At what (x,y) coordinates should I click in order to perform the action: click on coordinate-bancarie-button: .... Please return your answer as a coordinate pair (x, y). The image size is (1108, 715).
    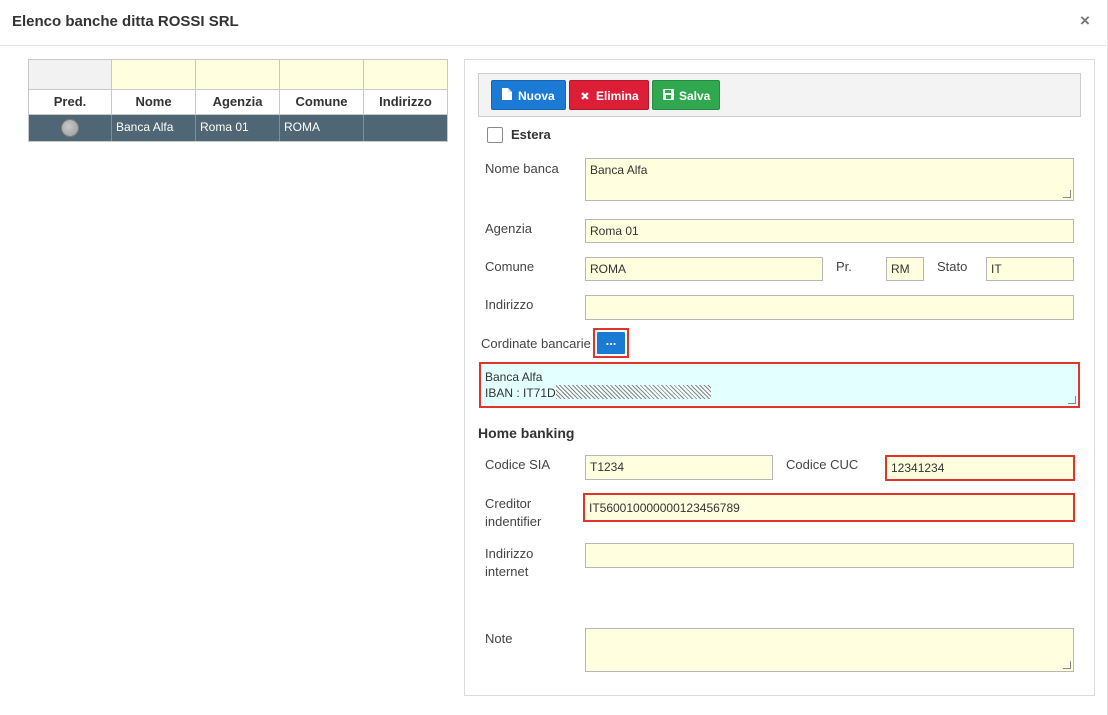
    Looking at the image, I should click on (611, 343).